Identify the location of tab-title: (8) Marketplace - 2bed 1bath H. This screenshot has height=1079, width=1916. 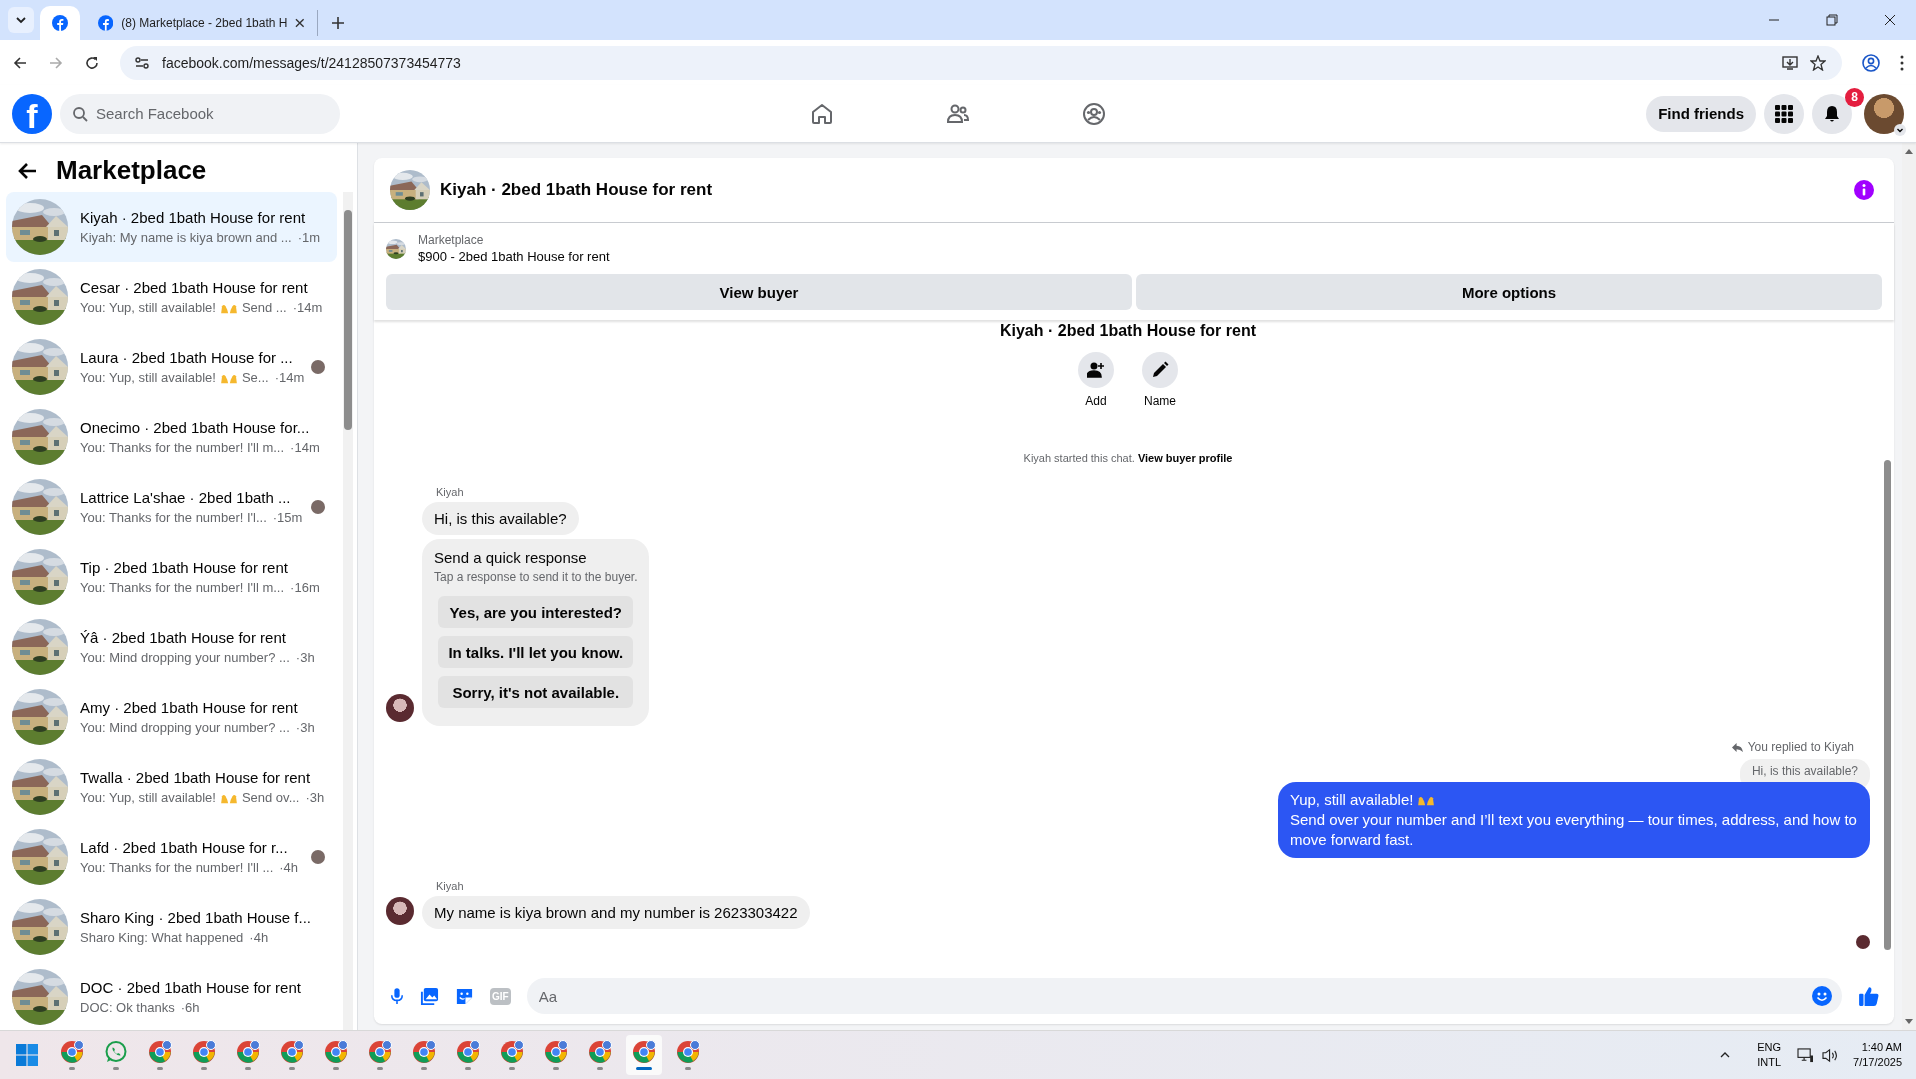
(204, 23).